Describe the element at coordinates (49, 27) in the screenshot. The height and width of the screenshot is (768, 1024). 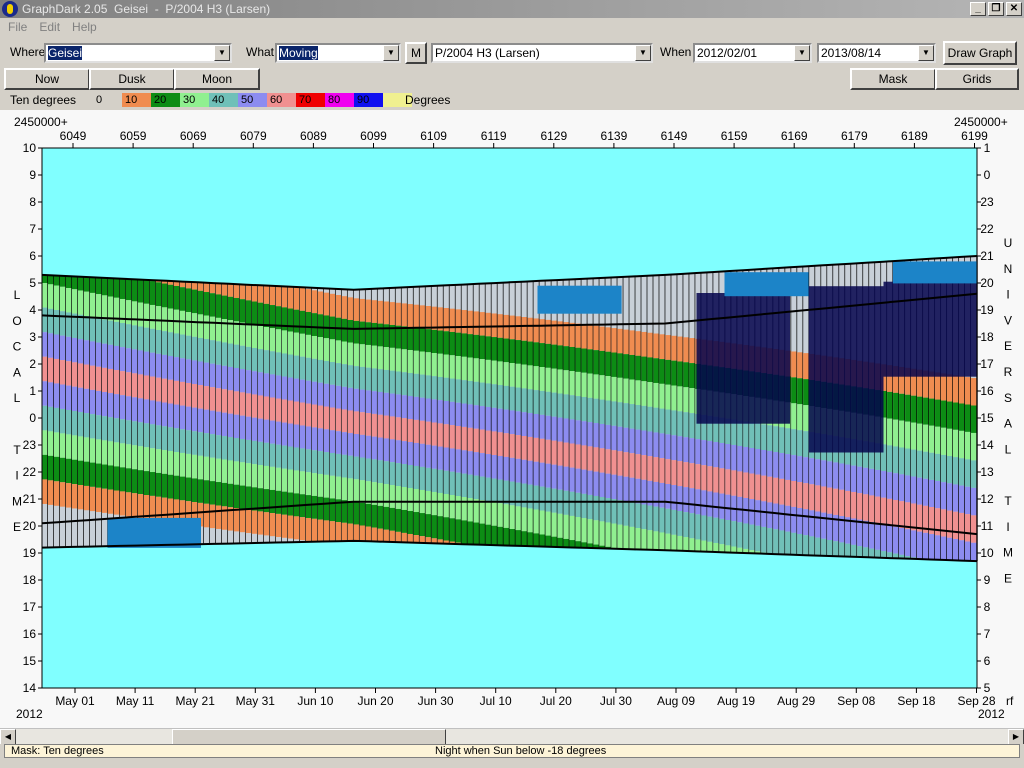
I see `menu-edit: Edit` at that location.